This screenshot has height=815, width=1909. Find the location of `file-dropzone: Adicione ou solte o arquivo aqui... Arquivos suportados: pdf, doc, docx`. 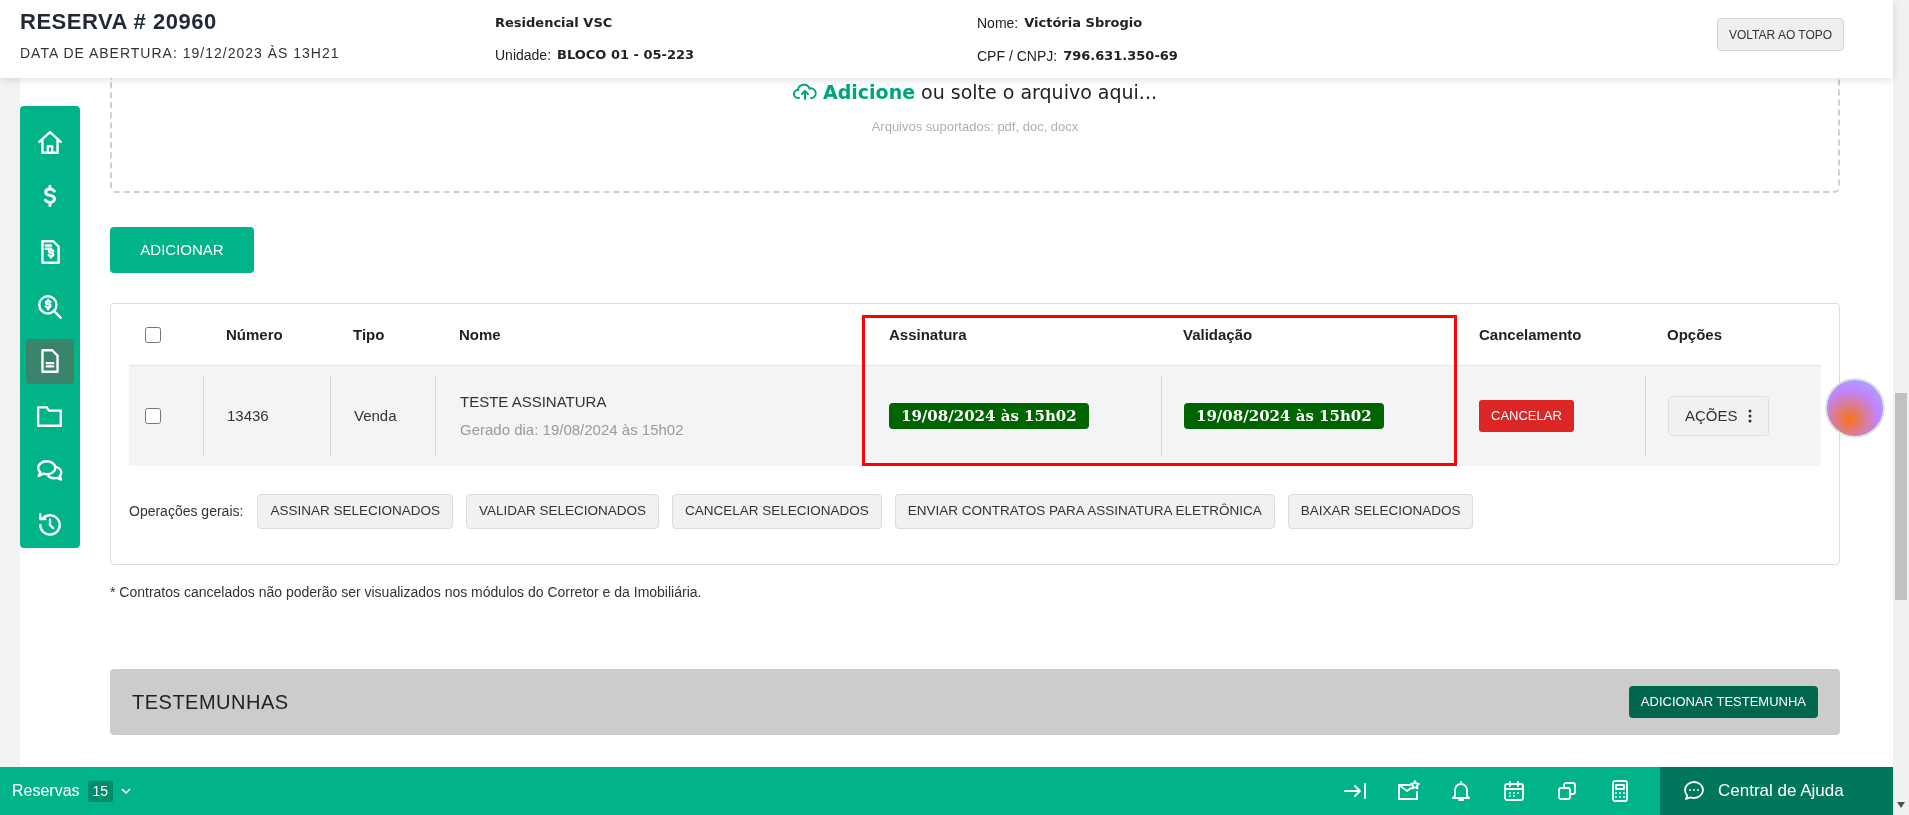

file-dropzone: Adicione ou solte o arquivo aqui... Arquivos suportados: pdf, doc, docx is located at coordinates (975, 135).